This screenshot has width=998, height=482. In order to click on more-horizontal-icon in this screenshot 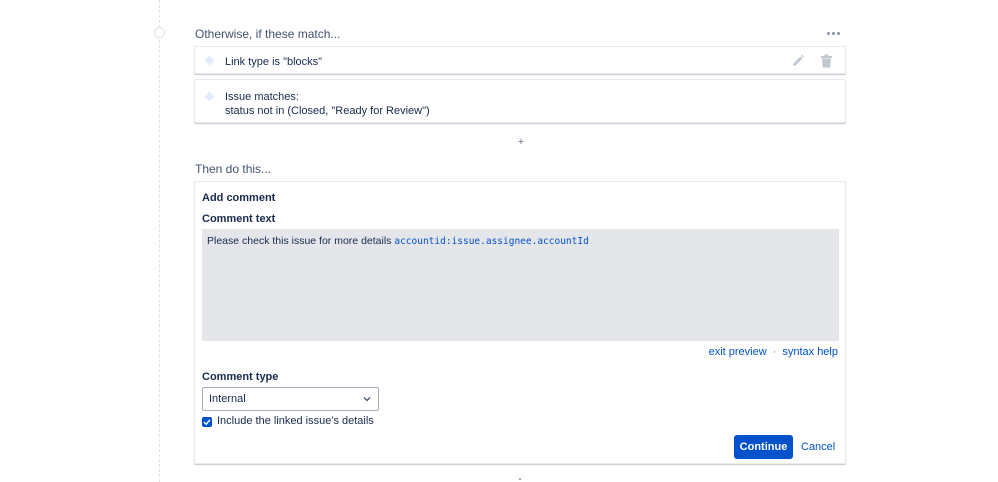, I will do `click(835, 33)`.